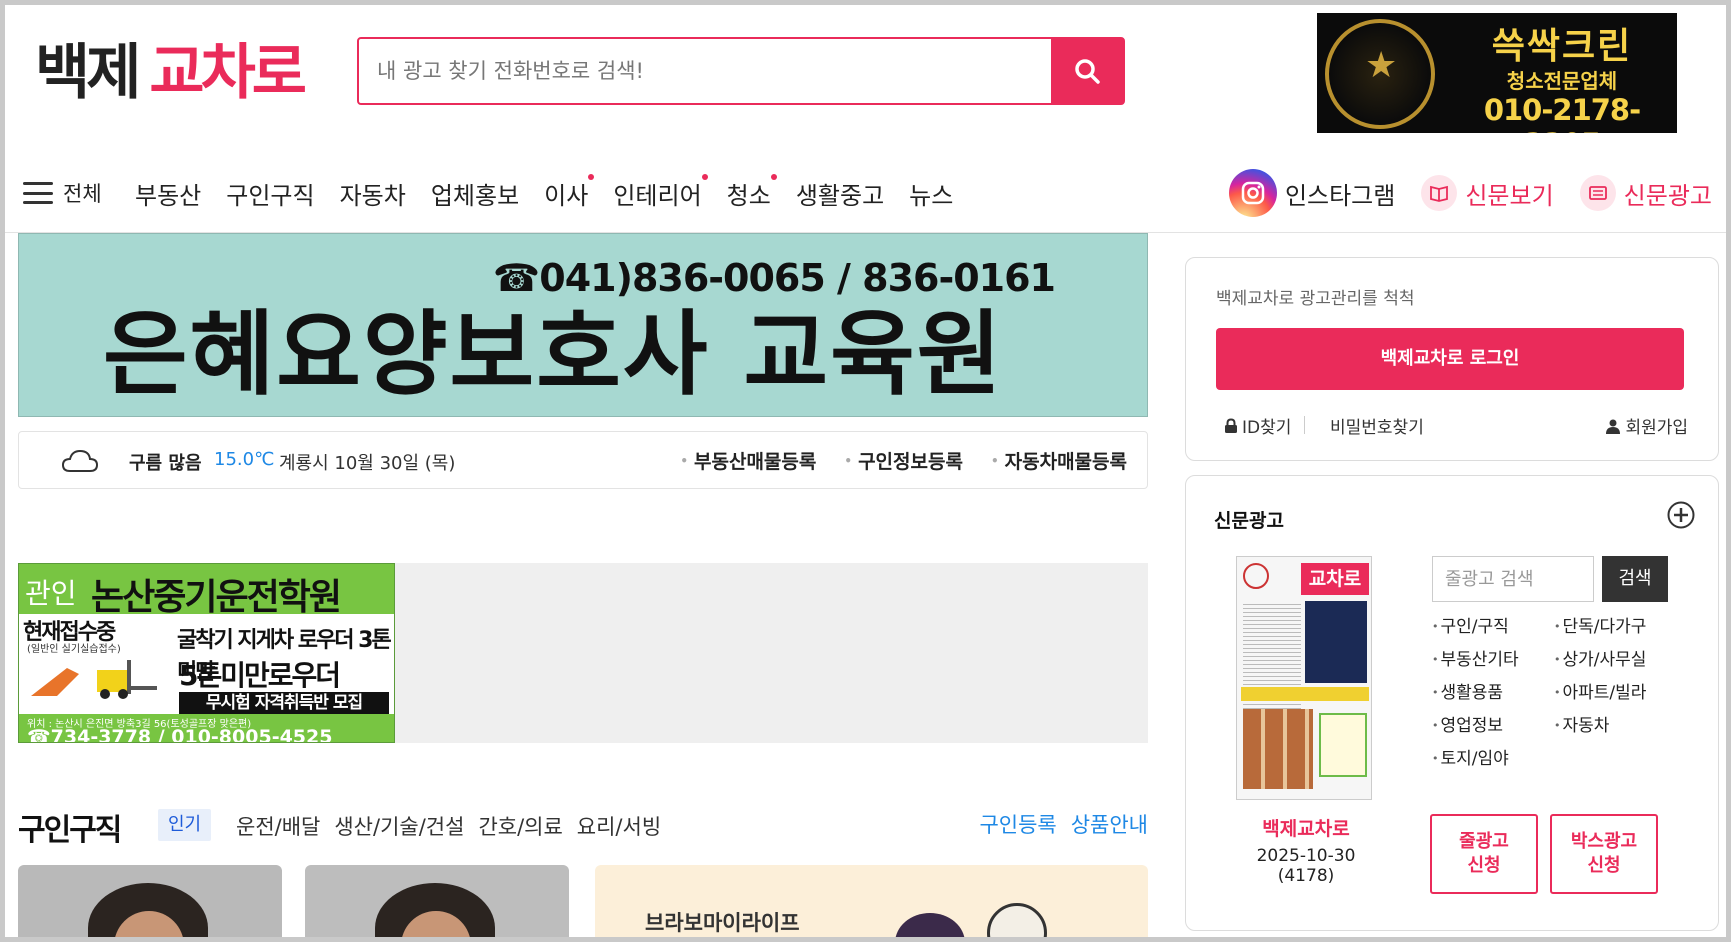 The image size is (1731, 942). I want to click on weather-date: 계룡시 10월 30일 (목), so click(367, 463).